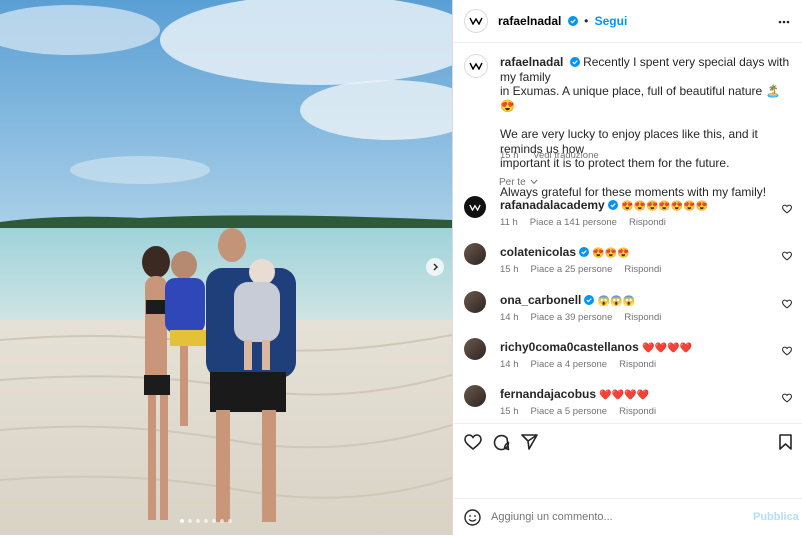  What do you see at coordinates (569, 364) in the screenshot?
I see `comment-likes: Piace a 4 persone` at bounding box center [569, 364].